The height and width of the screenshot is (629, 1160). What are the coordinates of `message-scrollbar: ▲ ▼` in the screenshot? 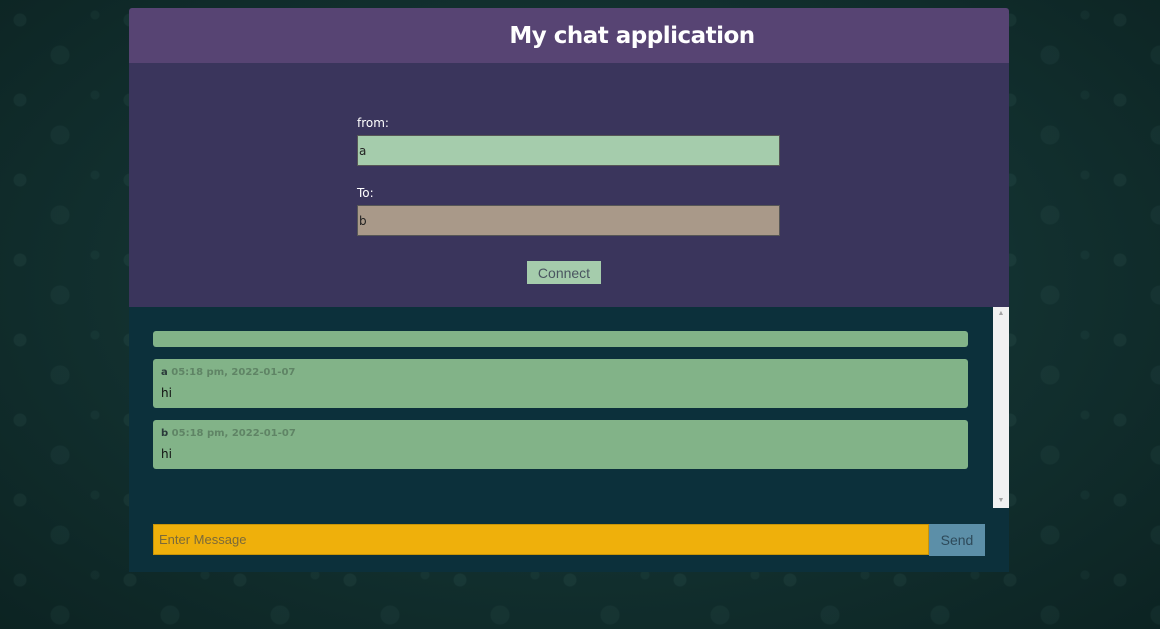 It's located at (1001, 407).